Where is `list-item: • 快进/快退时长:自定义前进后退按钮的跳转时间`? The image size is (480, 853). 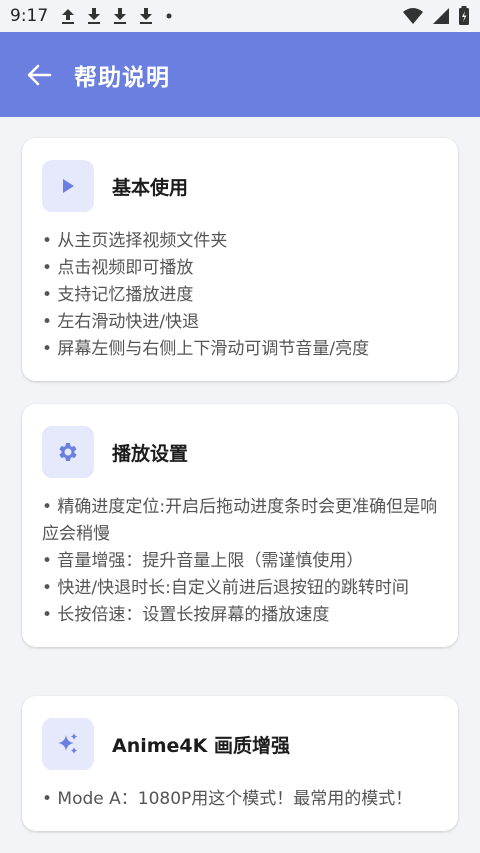
list-item: • 快进/快退时长:自定义前进后退按钮的跳转时间 is located at coordinates (225, 588).